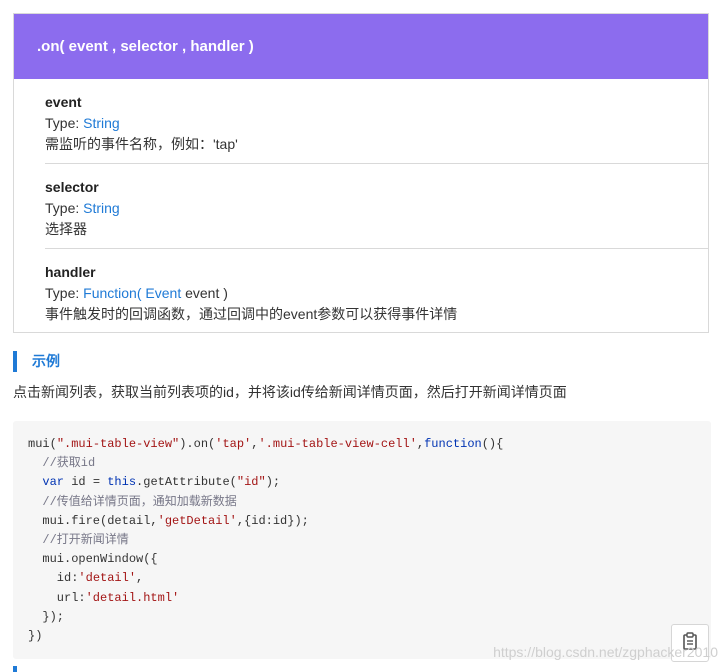 Image resolution: width=724 pixels, height=672 pixels. Describe the element at coordinates (251, 314) in the screenshot. I see `param-description: 事件触发时的回调函数，通过回调中的event参数可以获得事件详情` at that location.